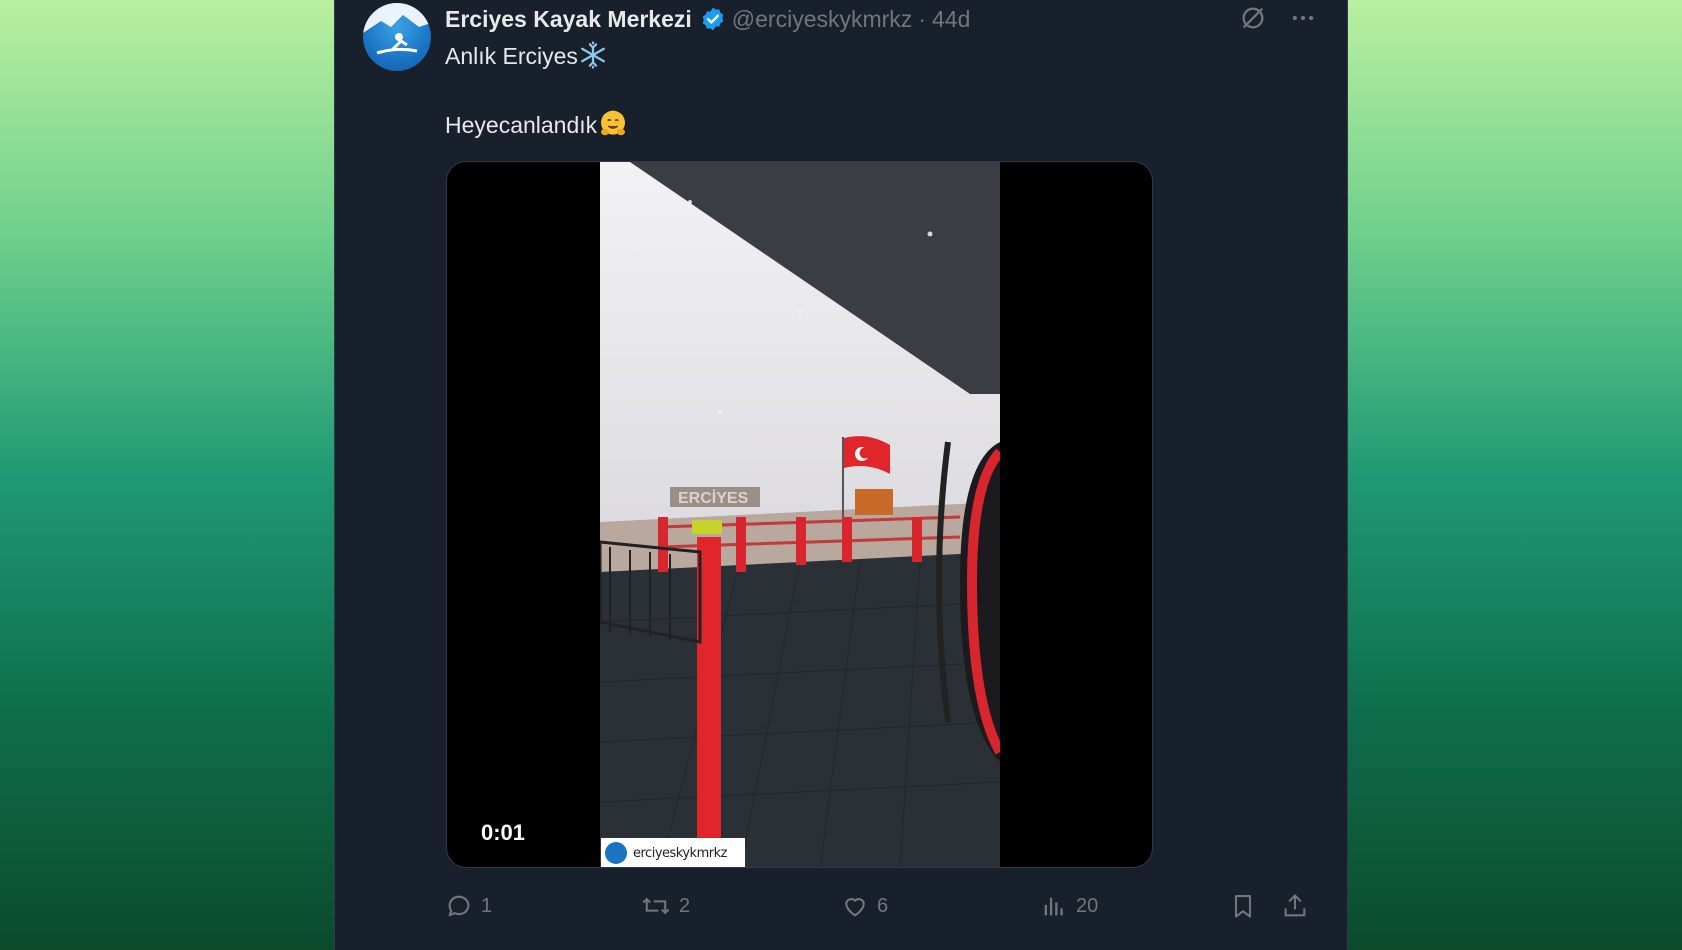 This screenshot has width=1682, height=950. I want to click on snowflake-emoji-icon, so click(593, 58).